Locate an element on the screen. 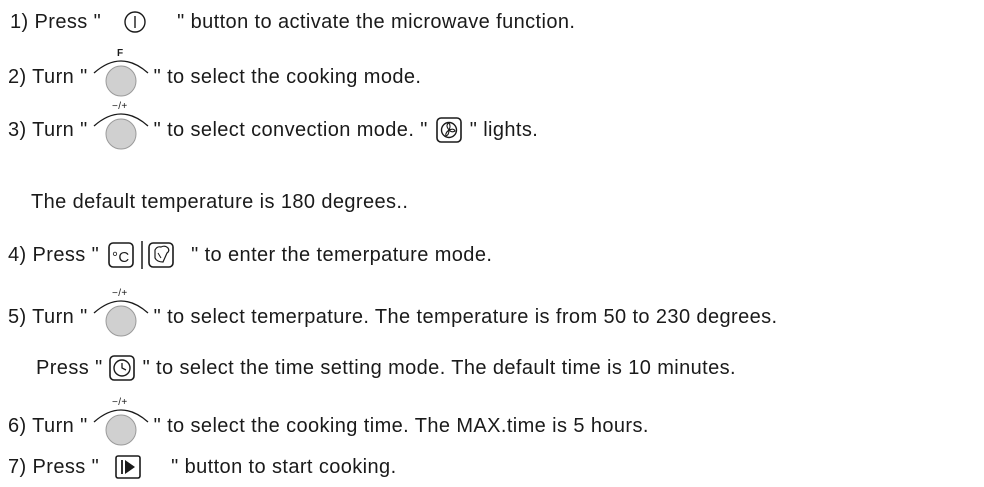 Image resolution: width=984 pixels, height=487 pixels. step-2-prefix: 2) Turn " is located at coordinates (48, 77).